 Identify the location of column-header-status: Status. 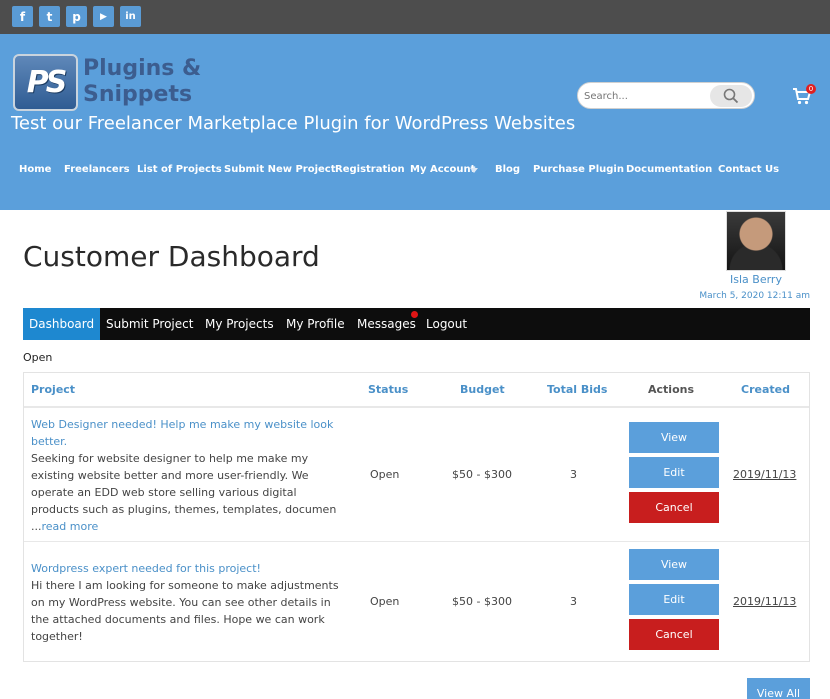
(388, 389).